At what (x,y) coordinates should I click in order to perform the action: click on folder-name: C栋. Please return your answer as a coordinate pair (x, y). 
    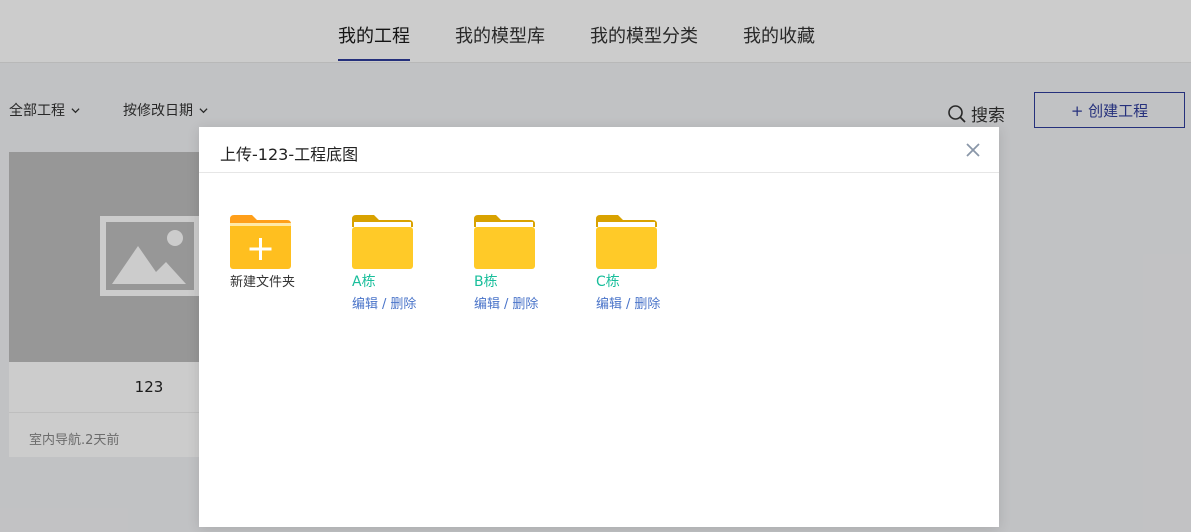
    Looking at the image, I should click on (641, 281).